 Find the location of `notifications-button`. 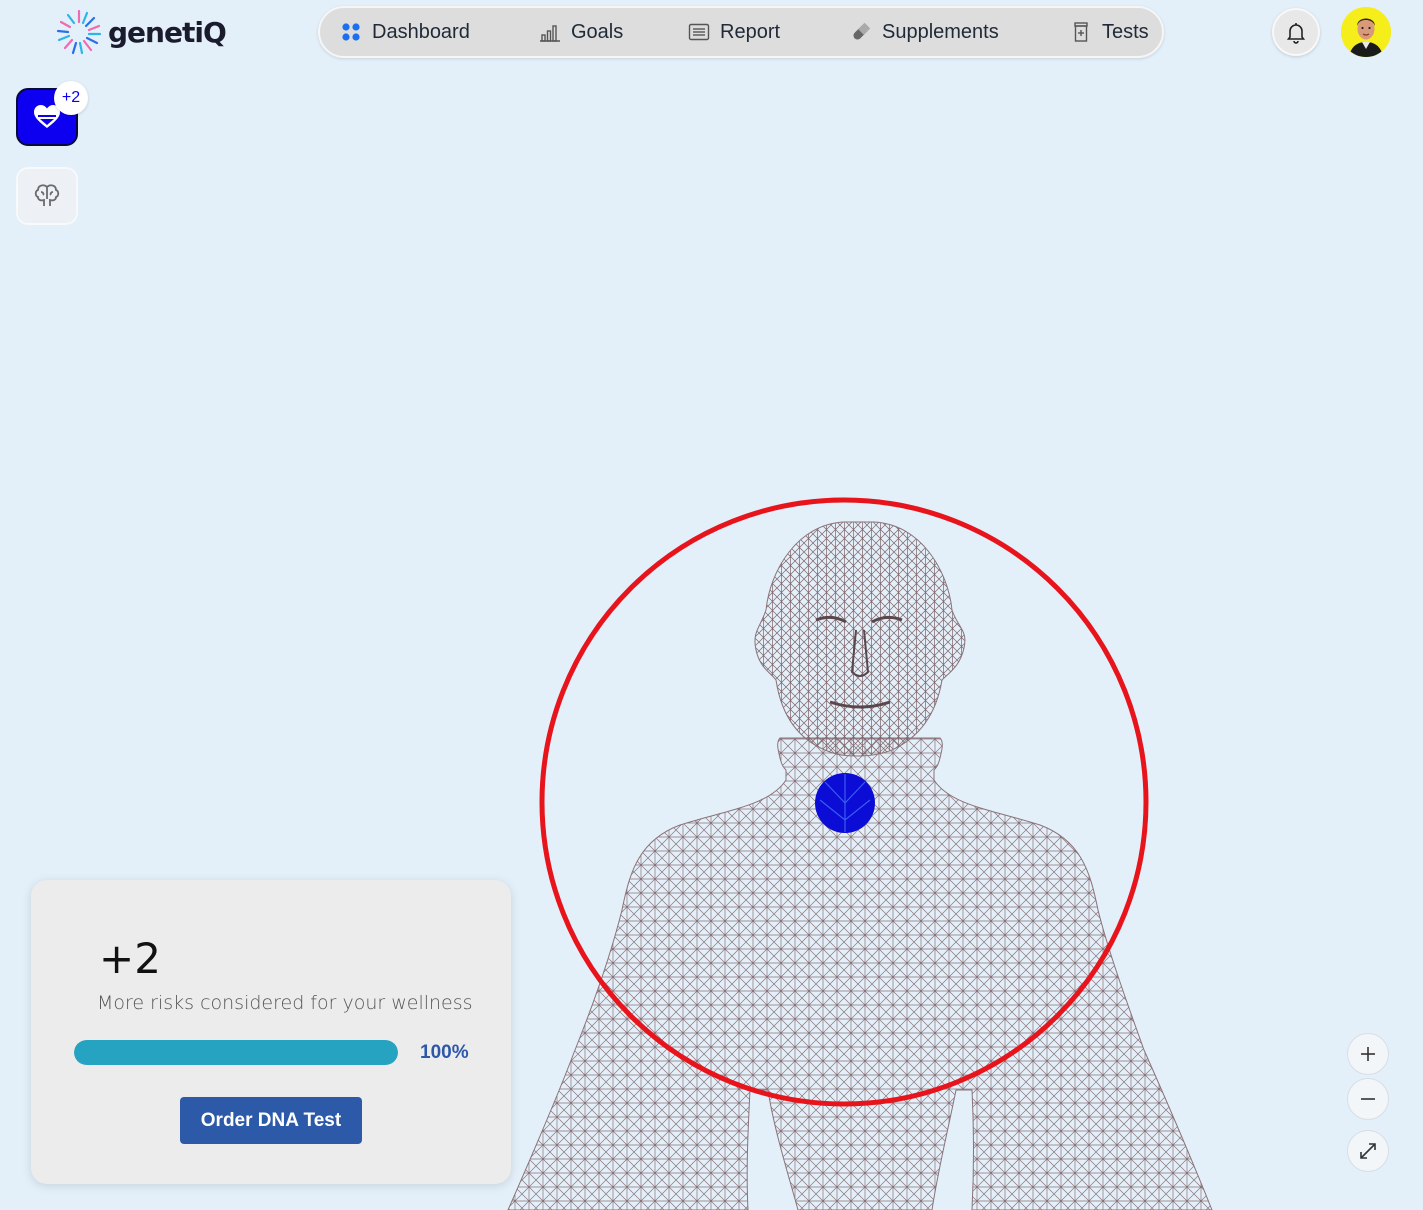

notifications-button is located at coordinates (1296, 32).